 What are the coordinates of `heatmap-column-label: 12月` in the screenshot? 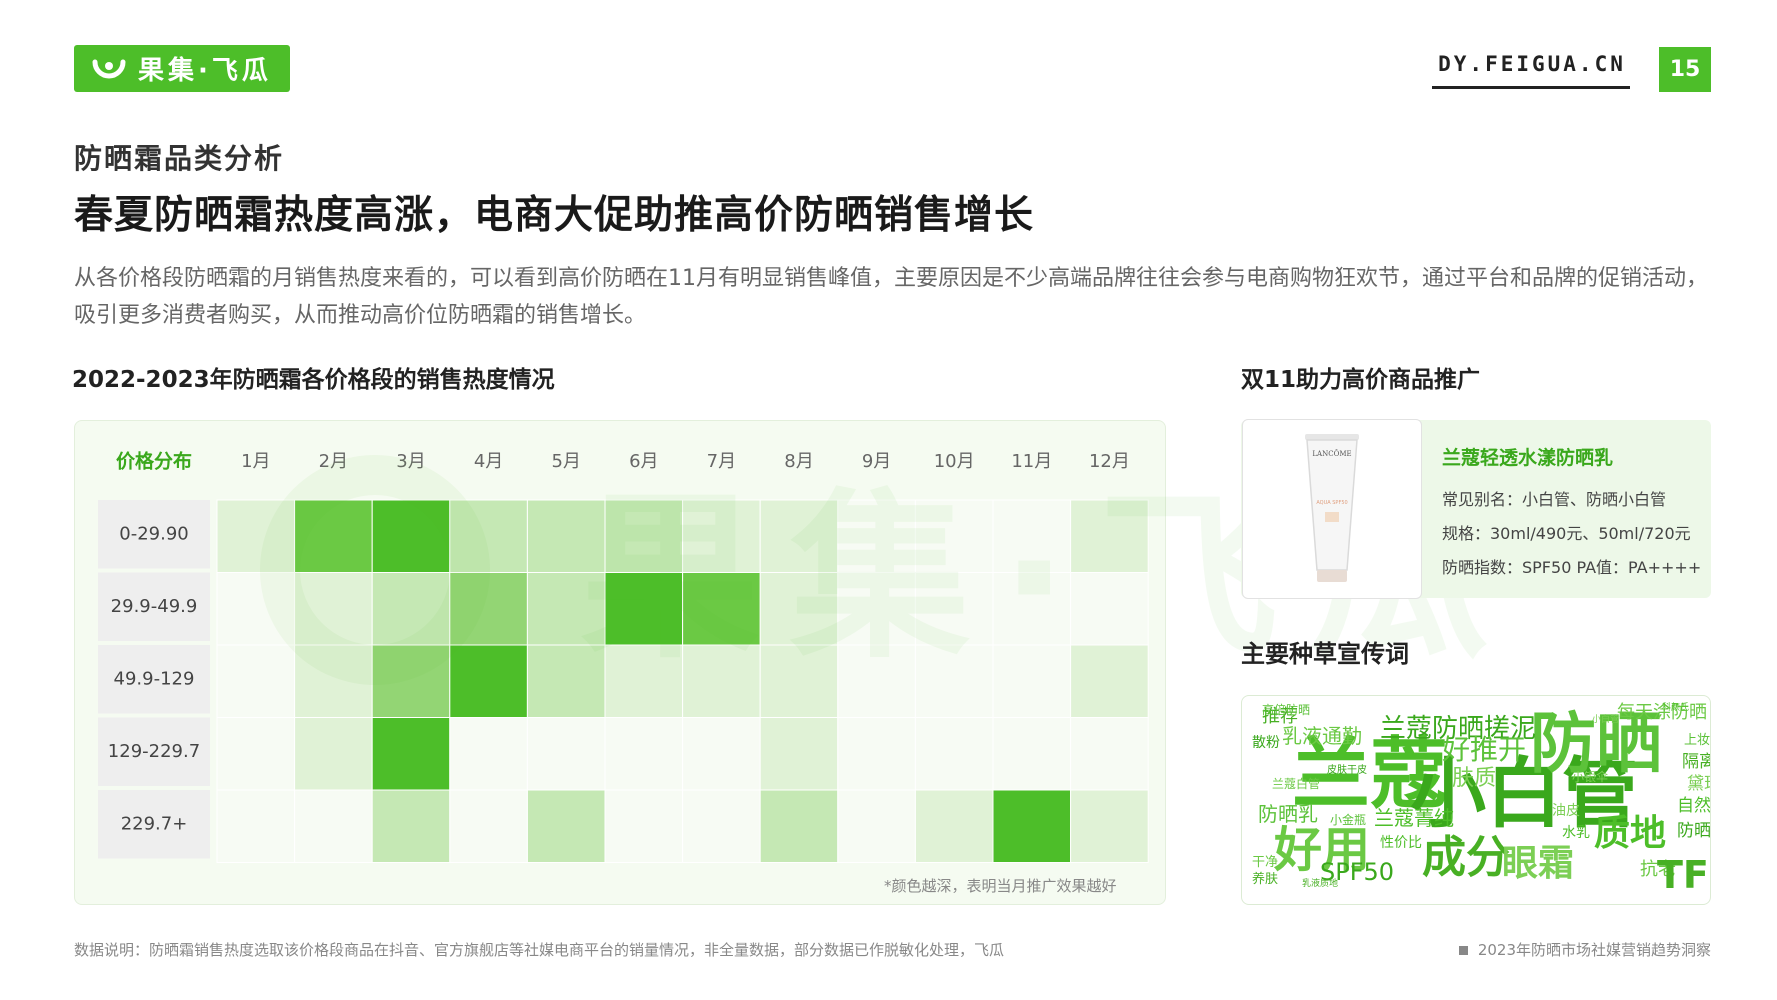 It's located at (1109, 461).